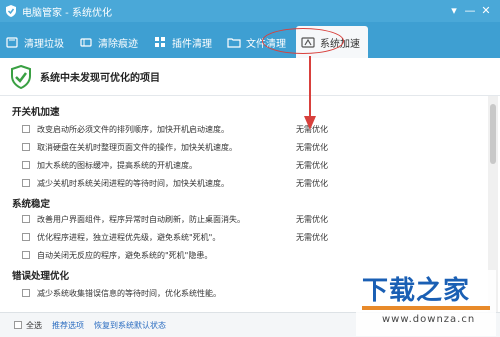 The image size is (500, 337). I want to click on tab-bar: 清理垃圾 清除痕迹 插件清理 文件清理 系统加速, so click(250, 40).